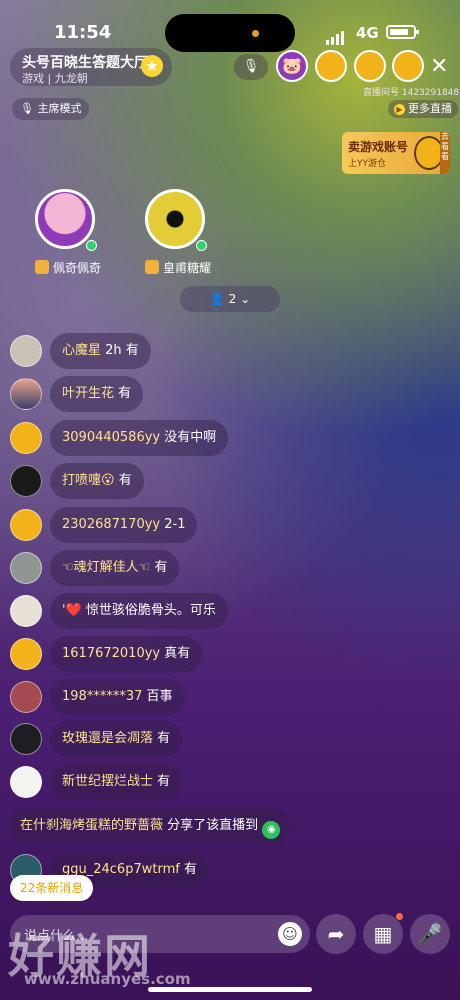  I want to click on chevron-down-icon: ⌄, so click(245, 299).